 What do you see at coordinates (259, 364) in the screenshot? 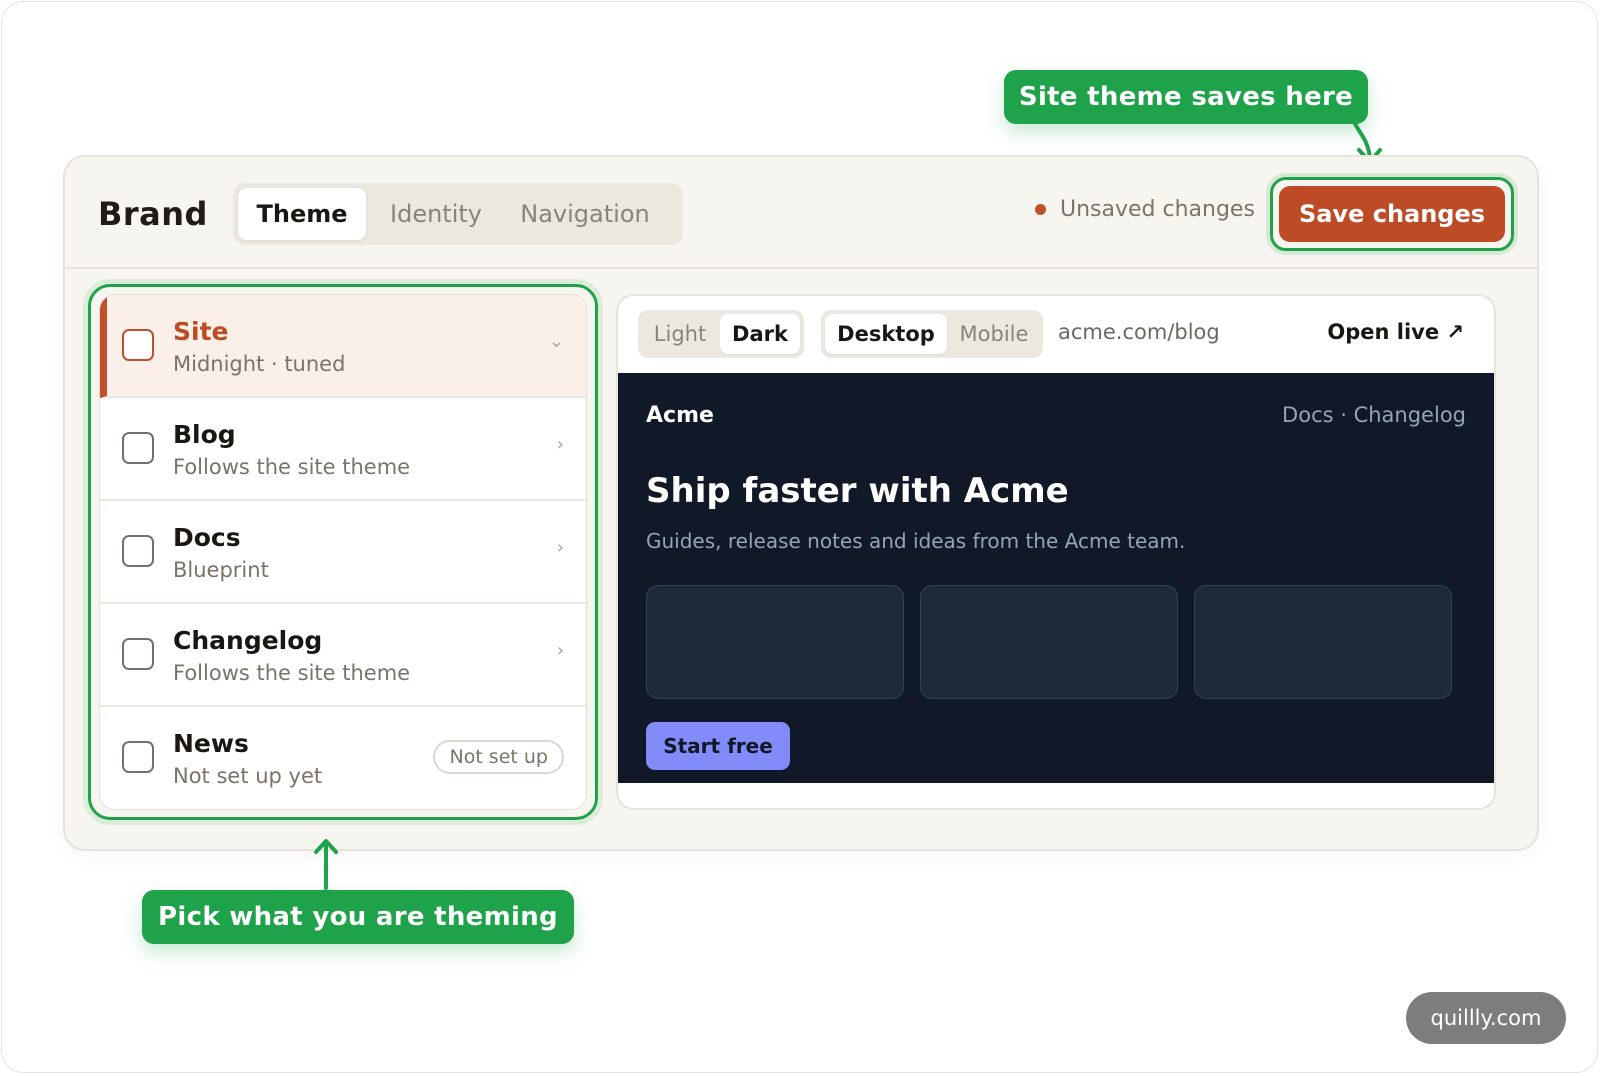
I see `list-item-subtitle: Midnight · tuned` at bounding box center [259, 364].